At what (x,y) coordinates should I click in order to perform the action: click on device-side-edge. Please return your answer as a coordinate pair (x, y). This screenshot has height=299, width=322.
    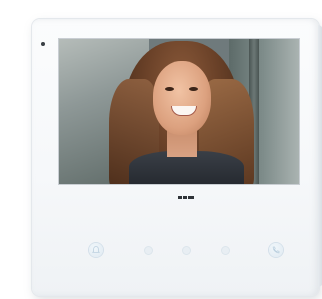
    Looking at the image, I should click on (320, 156).